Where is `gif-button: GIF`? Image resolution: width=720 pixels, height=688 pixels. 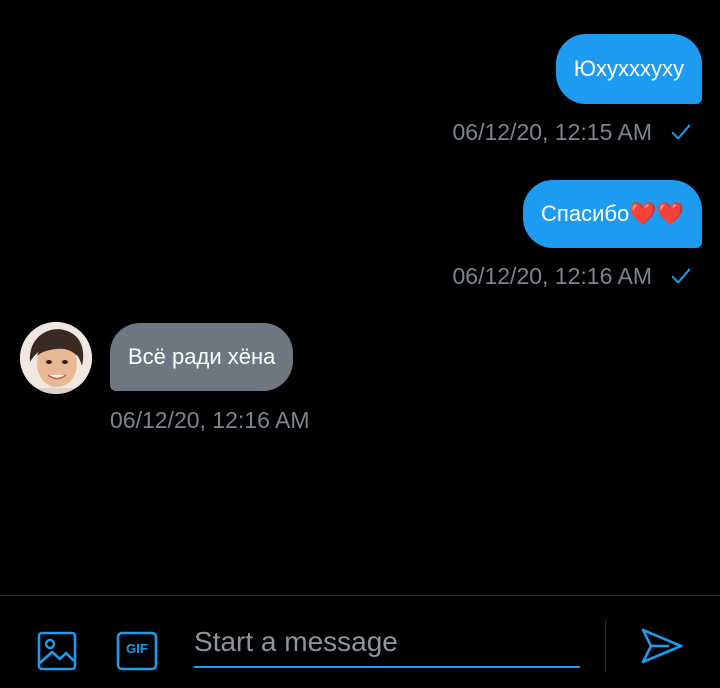 gif-button: GIF is located at coordinates (137, 651).